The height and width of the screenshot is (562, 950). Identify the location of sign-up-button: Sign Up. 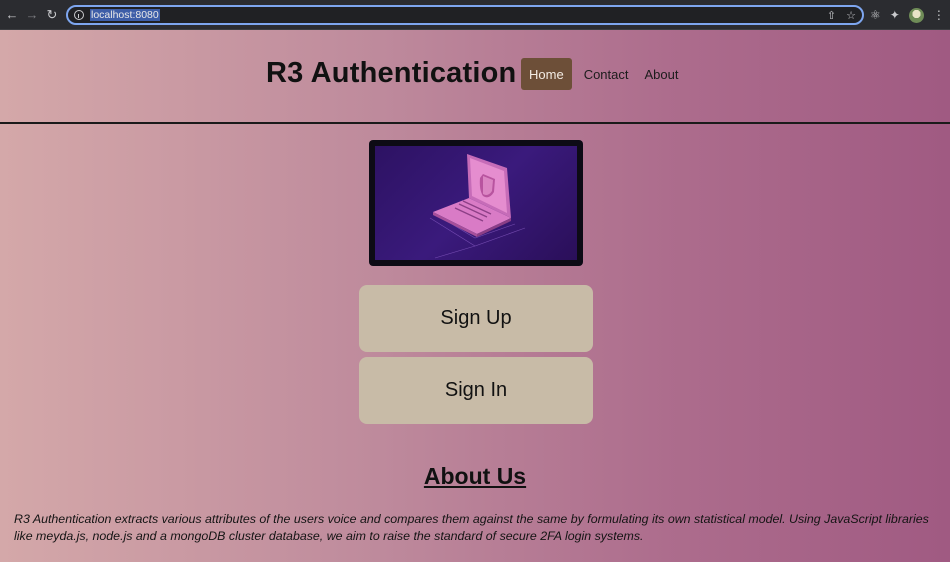
(476, 318).